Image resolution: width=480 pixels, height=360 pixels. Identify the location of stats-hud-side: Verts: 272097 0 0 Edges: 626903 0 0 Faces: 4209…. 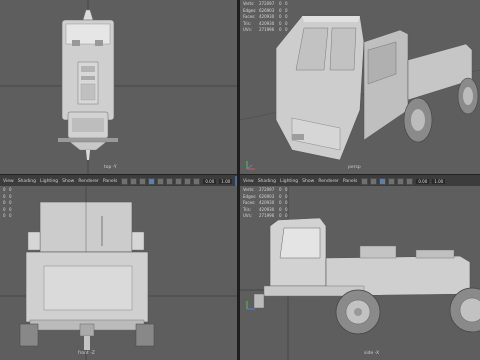
(267, 203).